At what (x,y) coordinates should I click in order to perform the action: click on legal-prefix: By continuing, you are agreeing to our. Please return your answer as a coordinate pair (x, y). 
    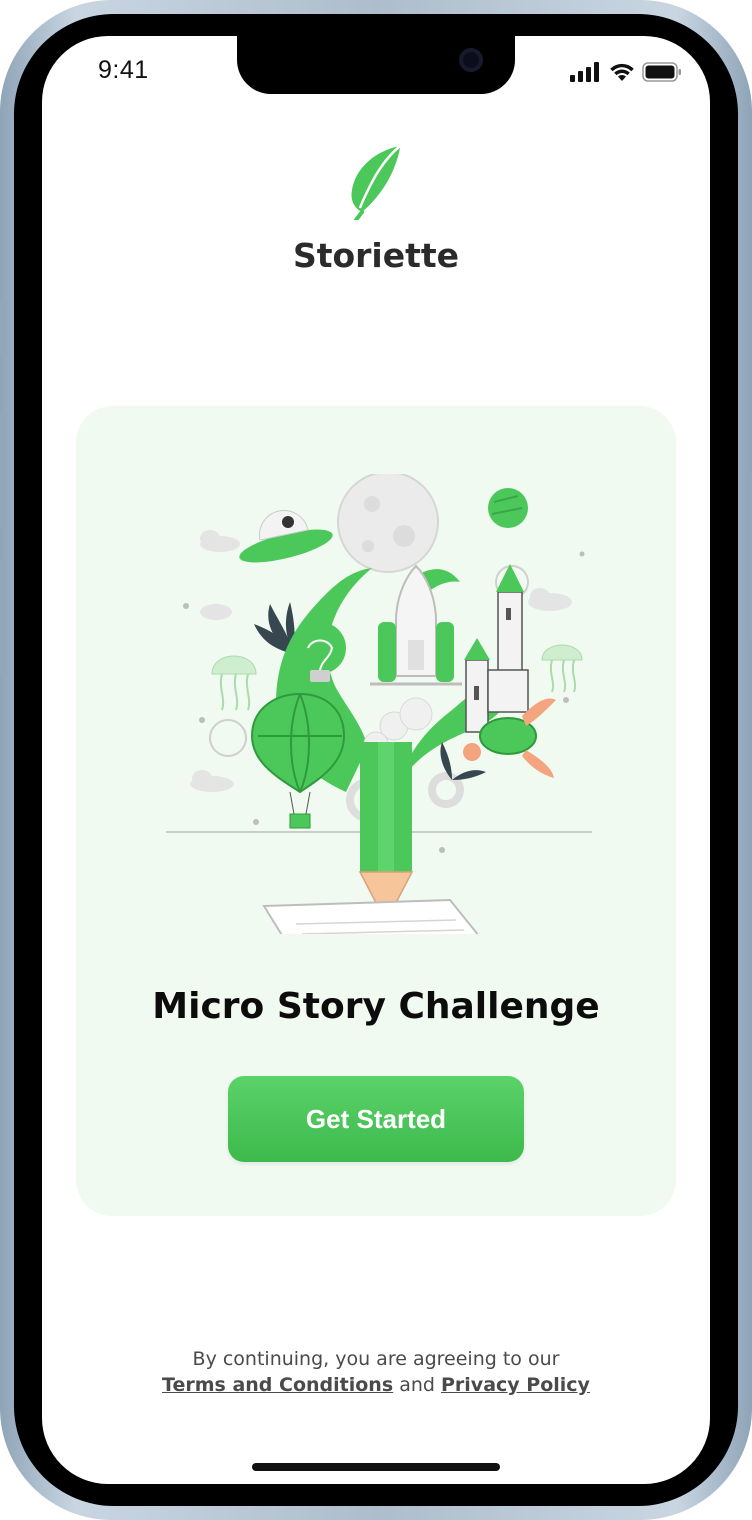
    Looking at the image, I should click on (376, 1359).